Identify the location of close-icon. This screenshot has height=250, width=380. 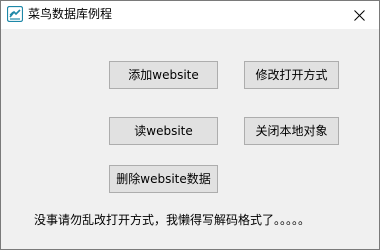
(359, 15).